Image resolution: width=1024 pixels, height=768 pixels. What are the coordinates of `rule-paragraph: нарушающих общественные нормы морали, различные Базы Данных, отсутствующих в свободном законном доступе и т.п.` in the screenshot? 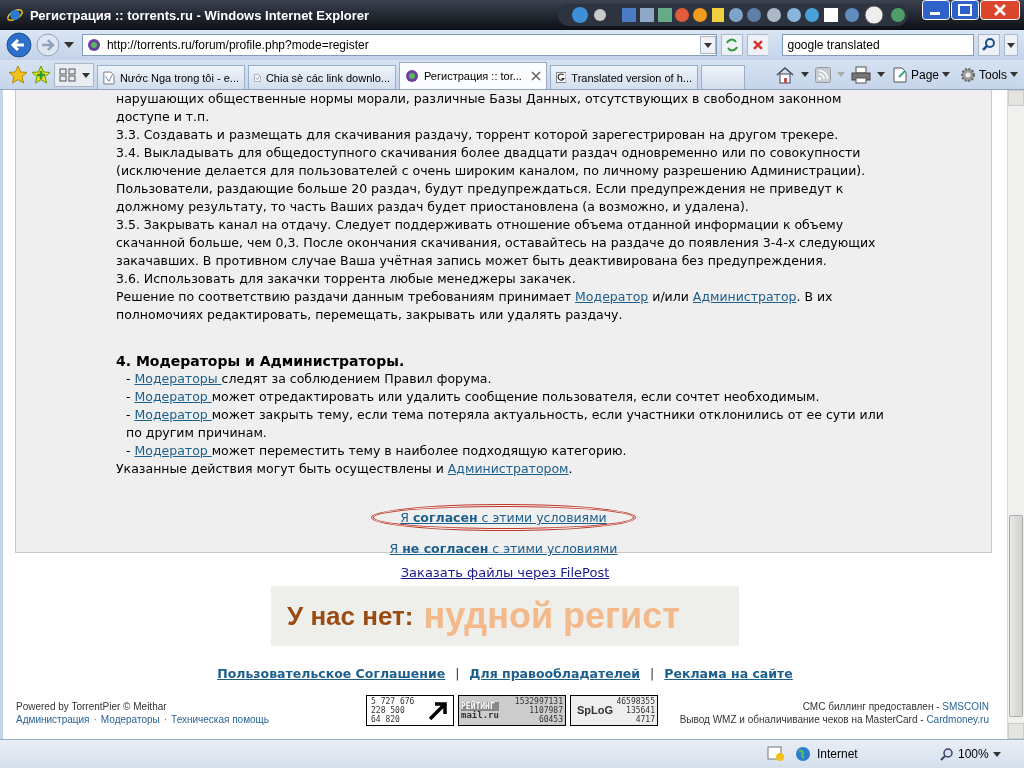 It's located at (479, 108).